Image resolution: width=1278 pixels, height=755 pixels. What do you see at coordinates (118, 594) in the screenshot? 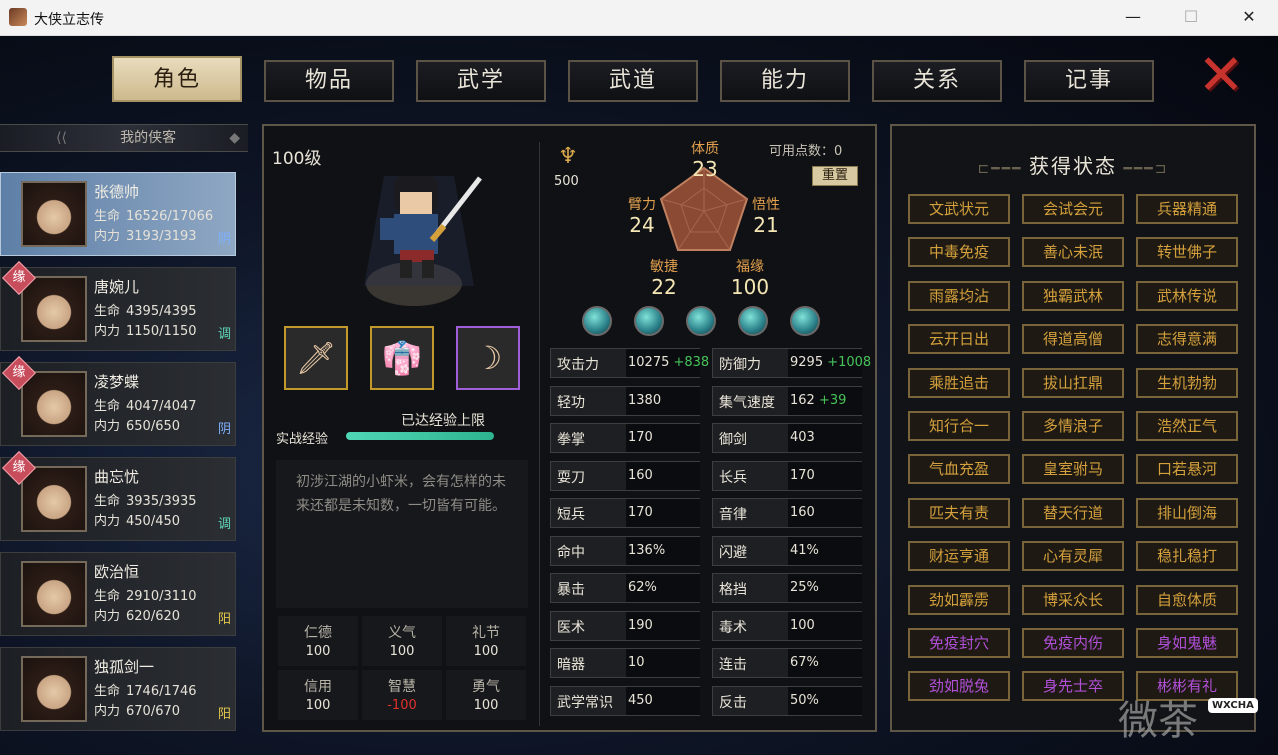
I see `character-card: 欧治恒 生命 2910/3110 内力 620/620 阳` at bounding box center [118, 594].